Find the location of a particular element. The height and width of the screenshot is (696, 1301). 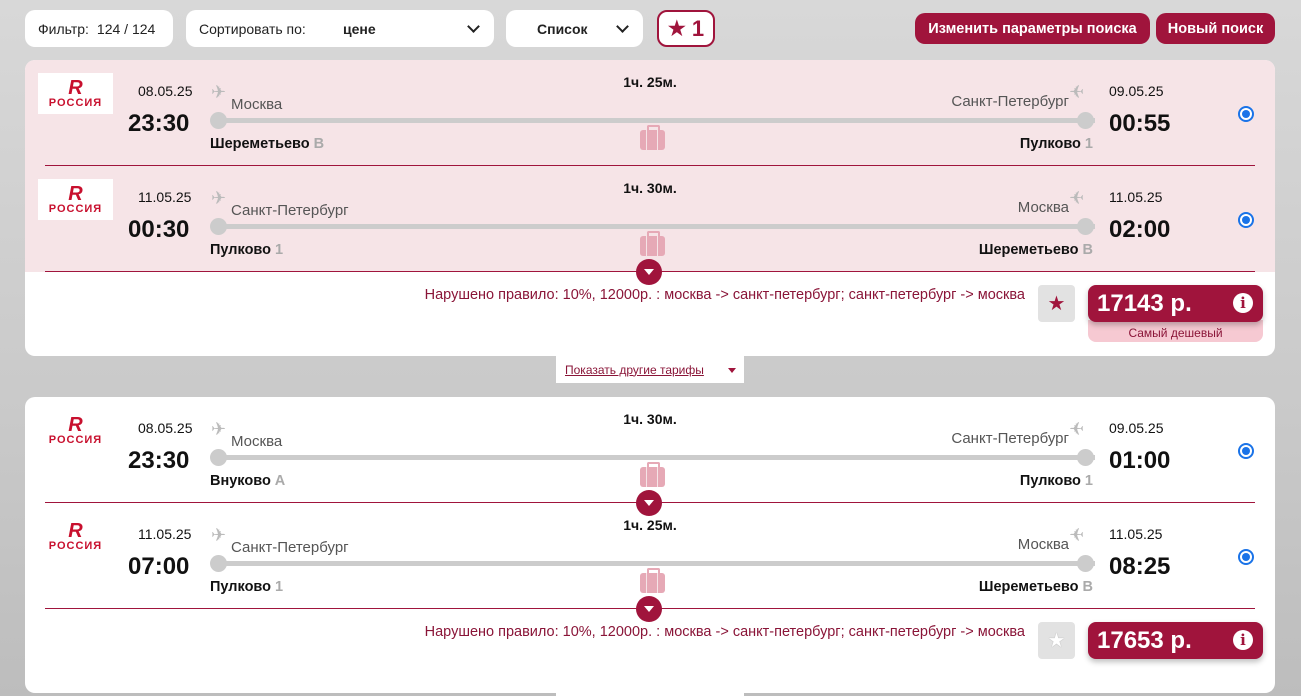

terminal: A is located at coordinates (280, 481).